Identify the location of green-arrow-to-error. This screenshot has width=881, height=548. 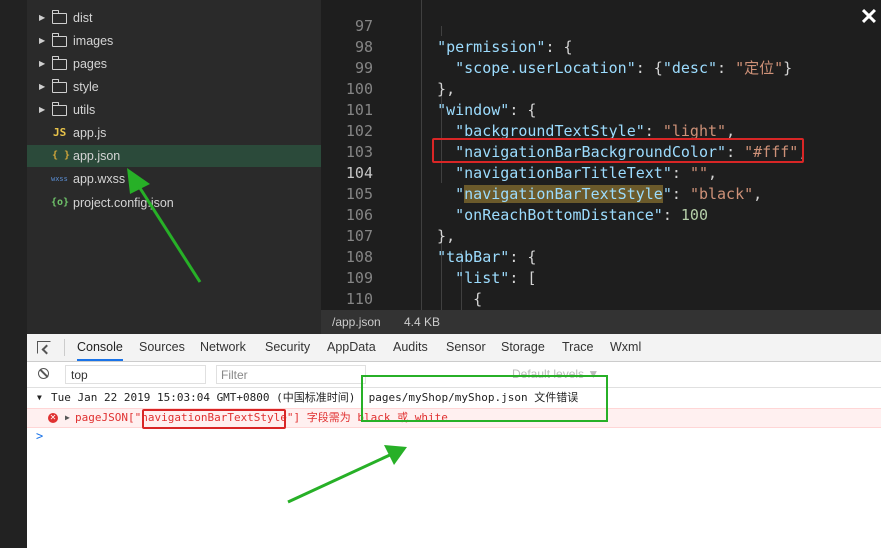
(347, 474).